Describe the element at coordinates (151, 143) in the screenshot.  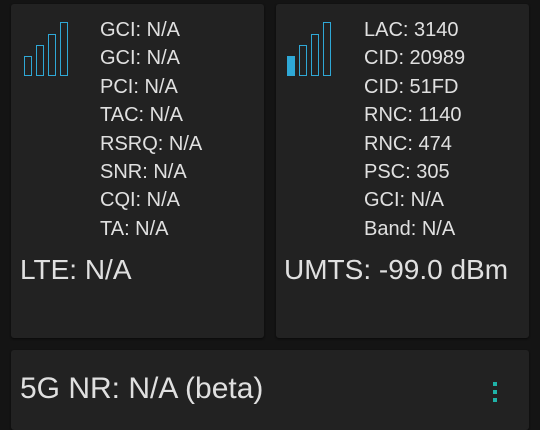
I see `lte-field-rsrq: RSRQ: N/A` at that location.